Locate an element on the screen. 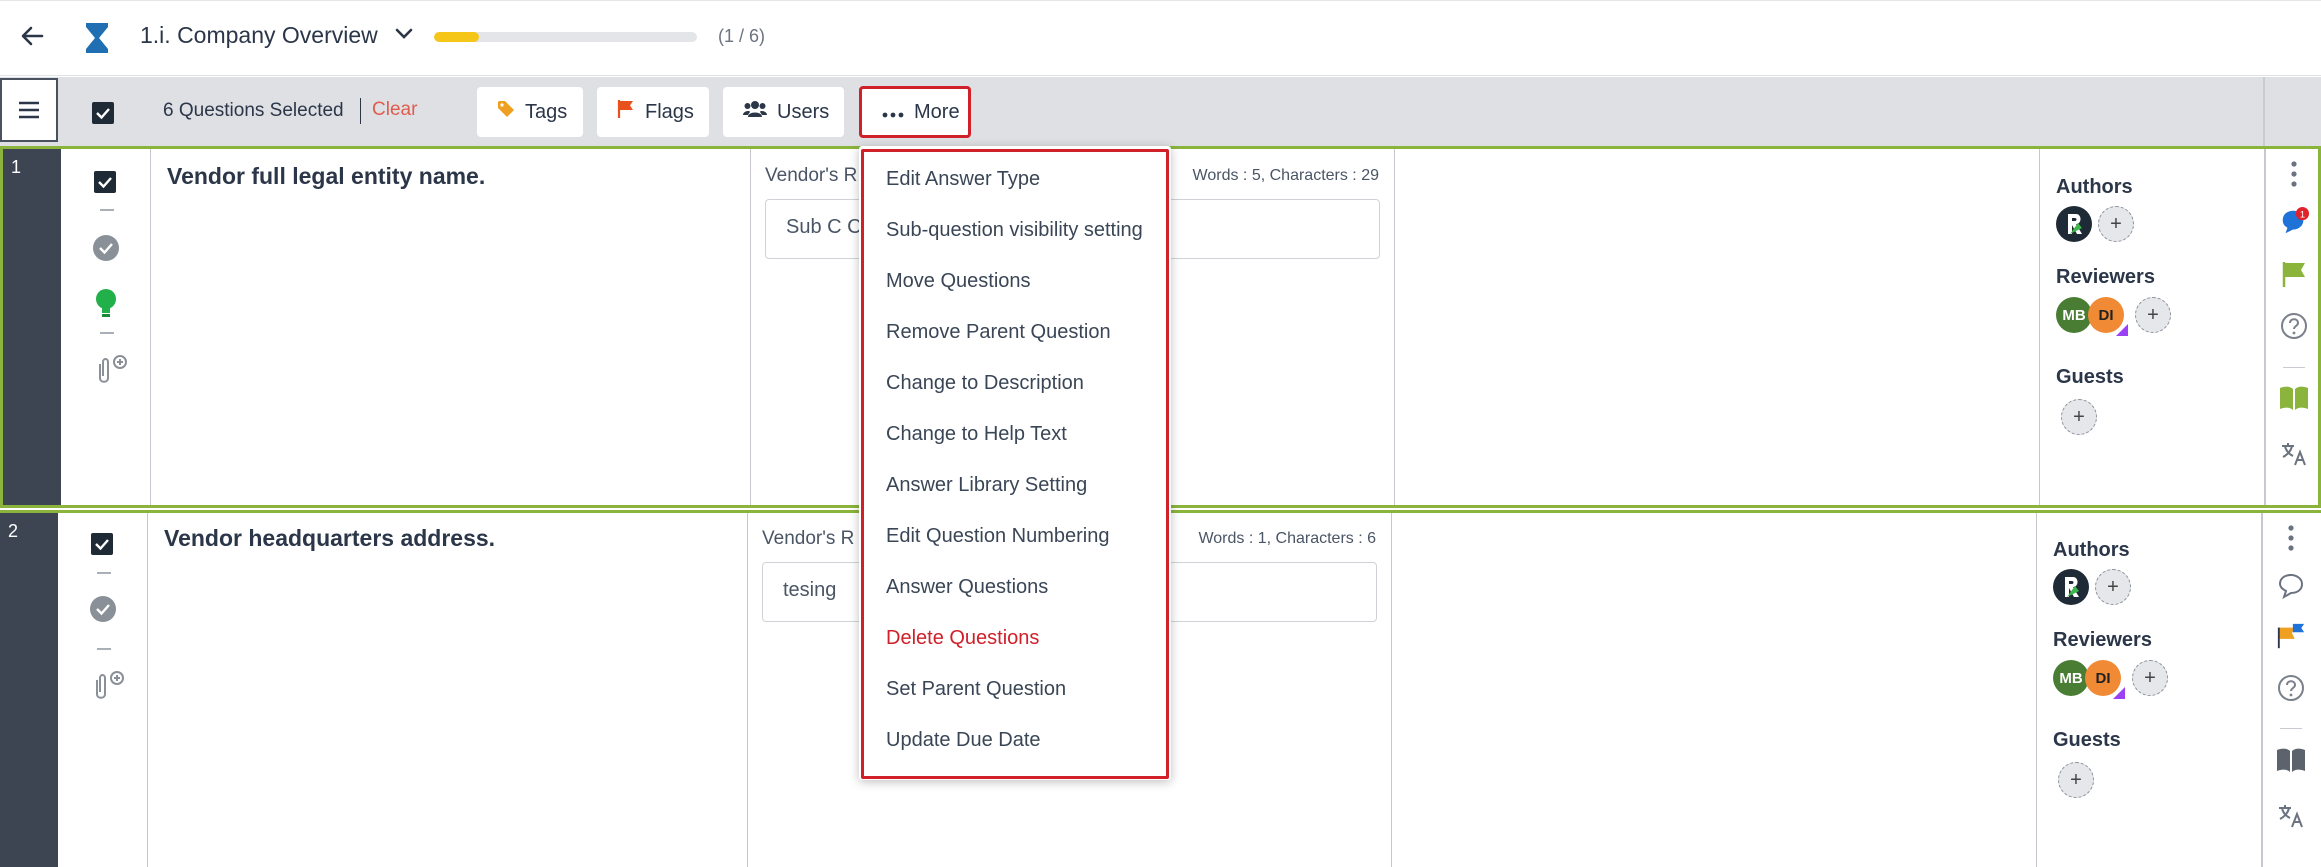 The height and width of the screenshot is (867, 2321). word-count: Words : 5, Characters : 29 is located at coordinates (1285, 175).